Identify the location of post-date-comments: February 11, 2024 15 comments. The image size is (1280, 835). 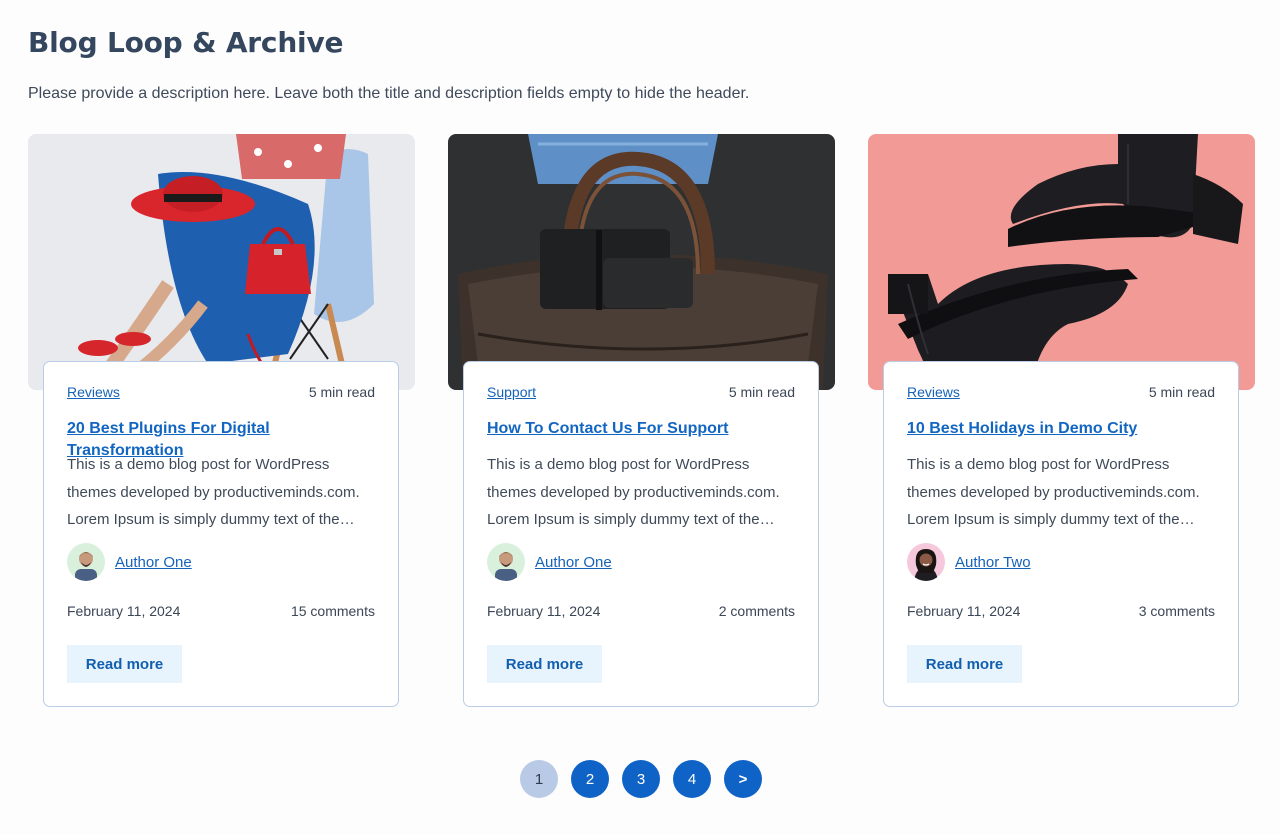
(221, 611).